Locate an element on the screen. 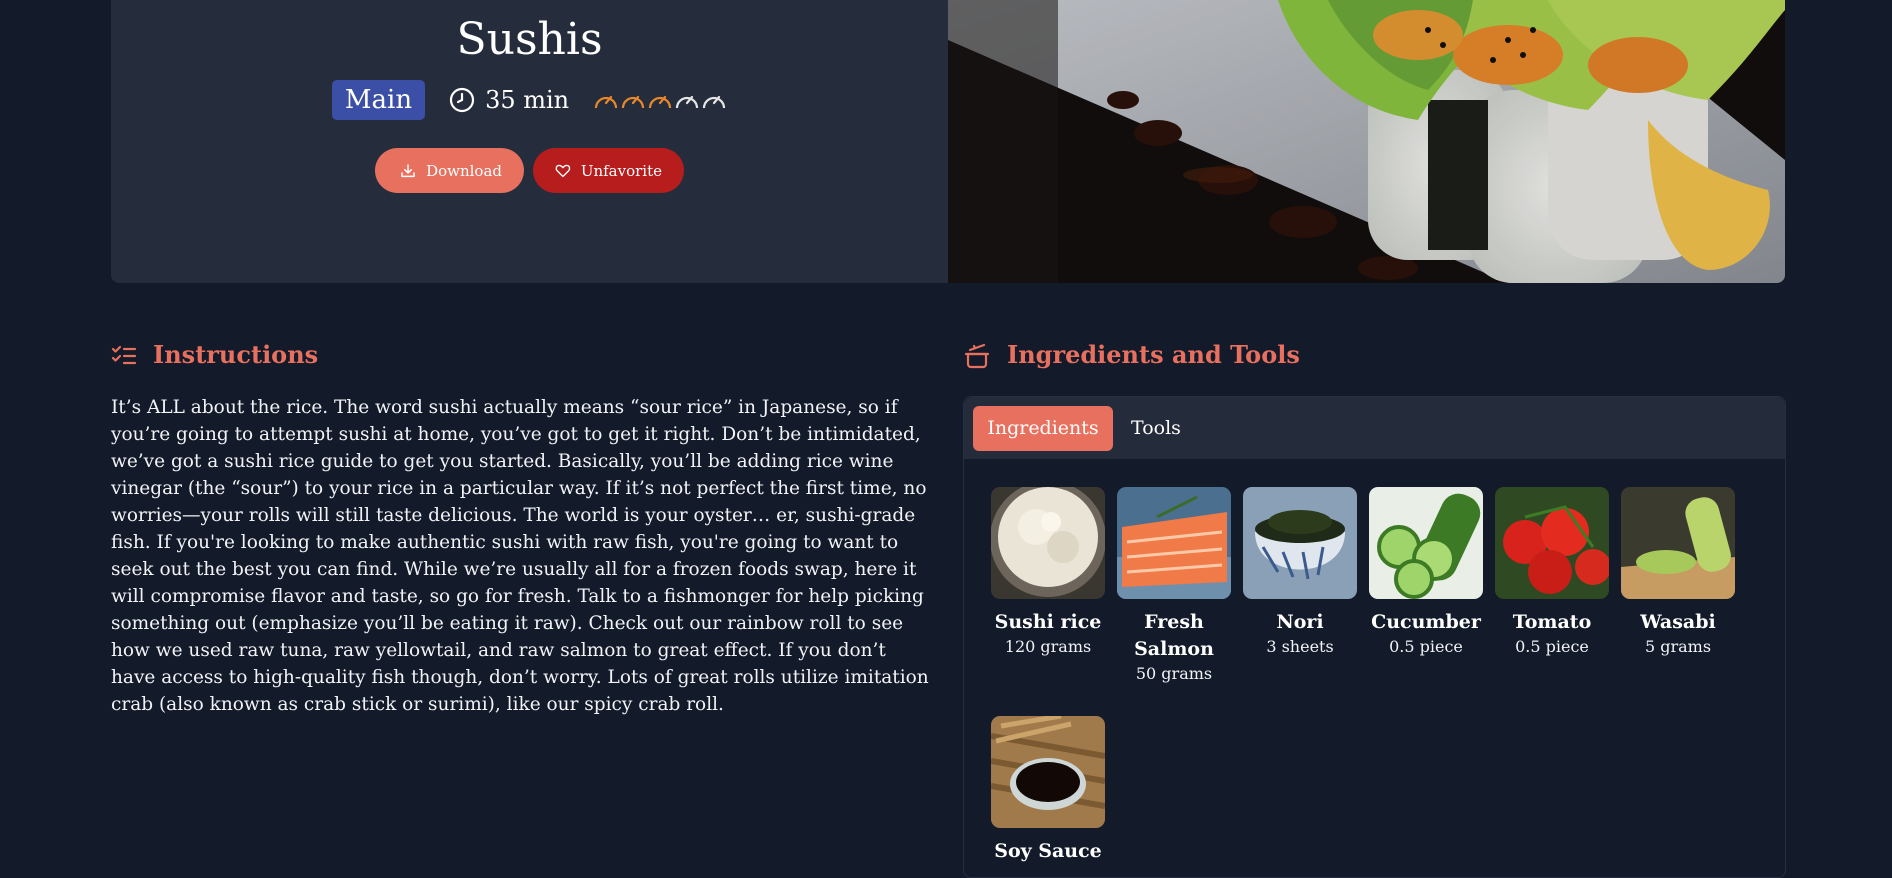  unfavorite-label: Unfavorite is located at coordinates (621, 170).